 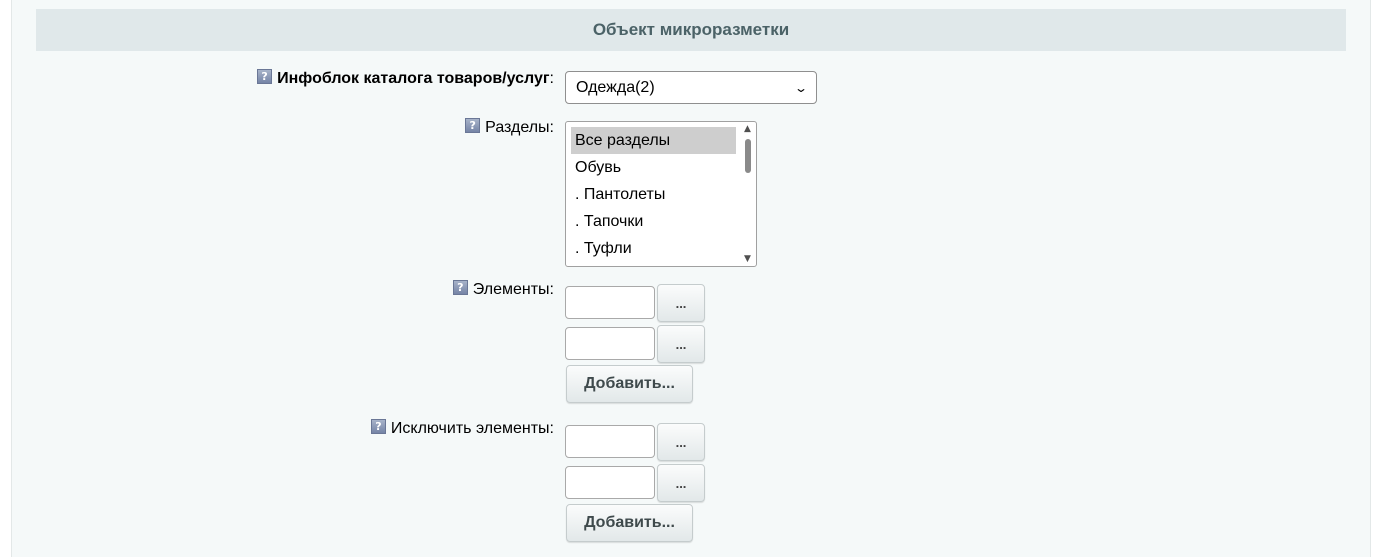 I want to click on exclude-elements-label: ? Исключить элементы:, so click(x=462, y=428).